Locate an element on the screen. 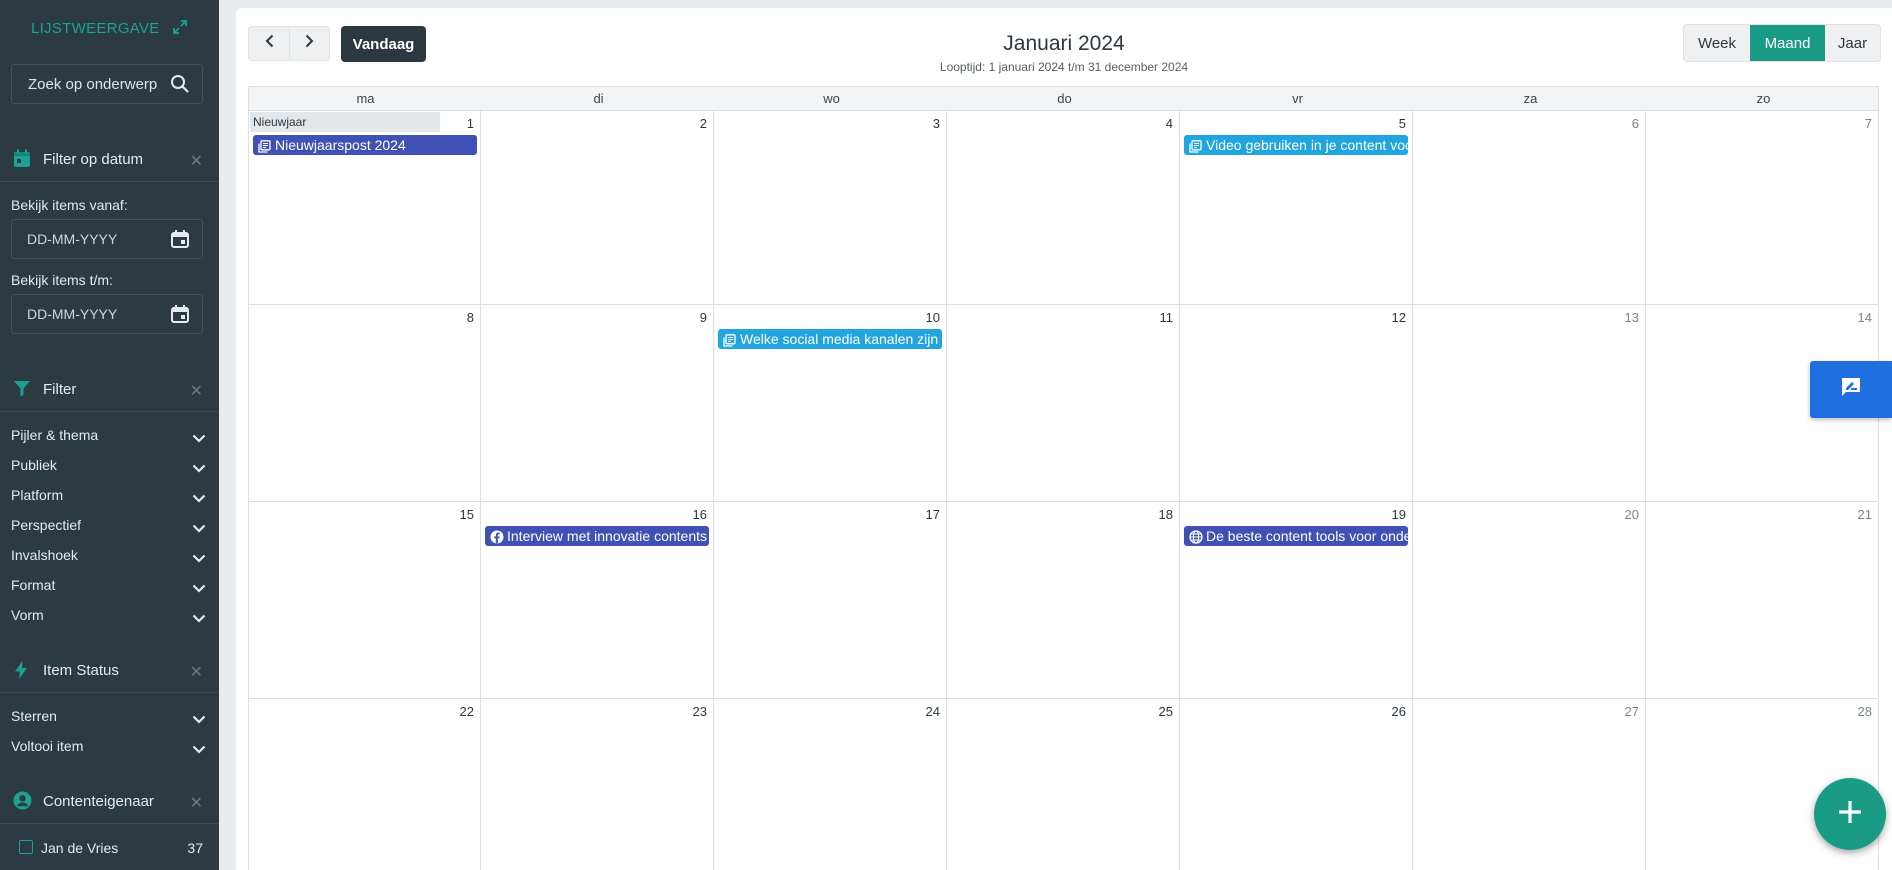 The height and width of the screenshot is (870, 1892). owner-checkbox is located at coordinates (26, 847).